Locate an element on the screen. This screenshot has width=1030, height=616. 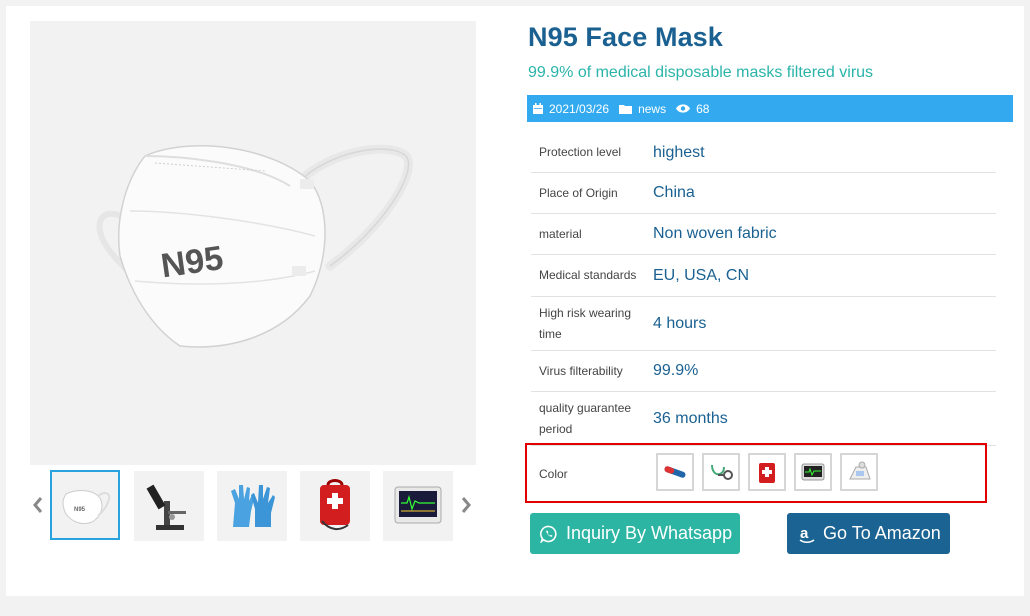
n95-mask-illustration: N95 is located at coordinates (254, 246).